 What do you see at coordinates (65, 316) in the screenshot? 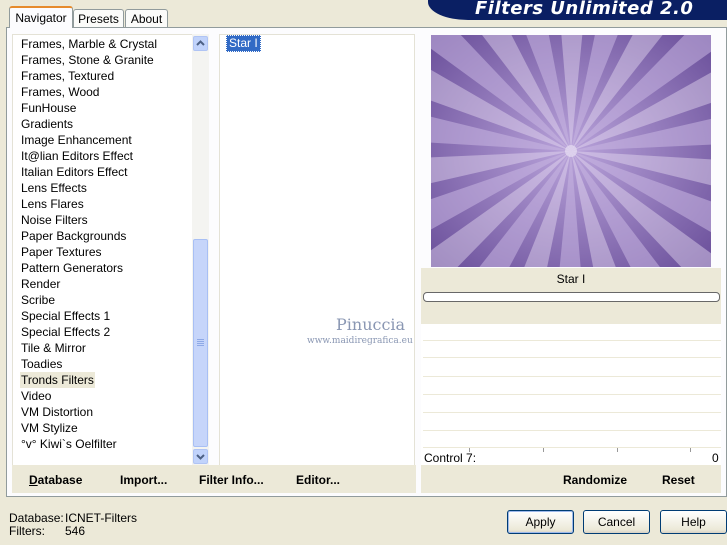
I see `category-item: Special Effects 1` at bounding box center [65, 316].